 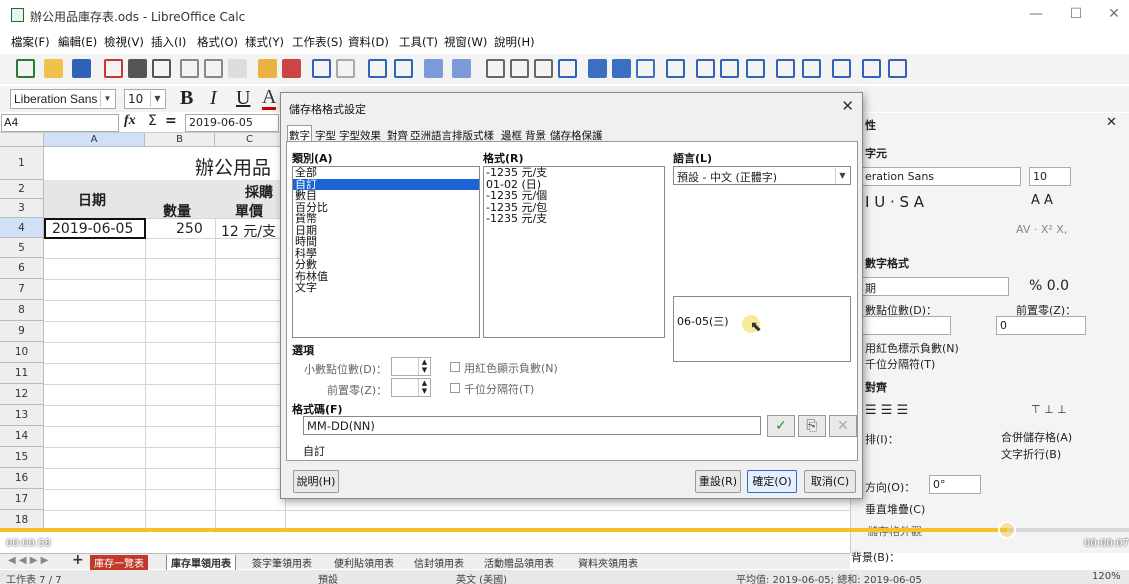 I want to click on sidebar-merge-cells: 合併儲存格(A), so click(x=1036, y=437).